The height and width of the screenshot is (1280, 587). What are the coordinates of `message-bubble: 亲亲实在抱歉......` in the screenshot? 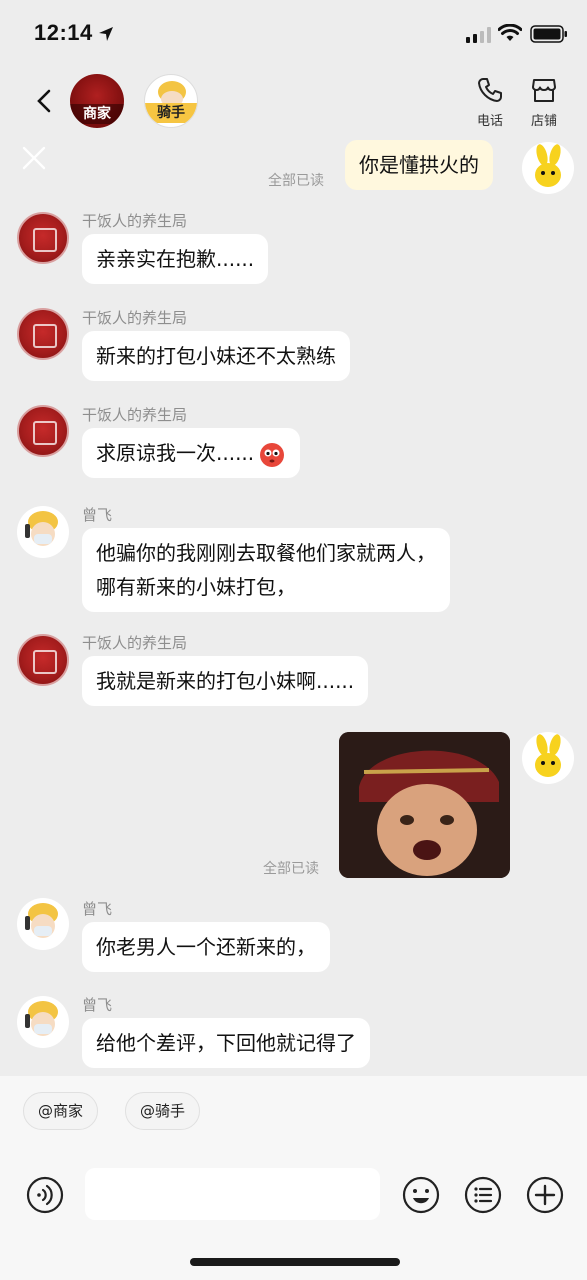 It's located at (175, 259).